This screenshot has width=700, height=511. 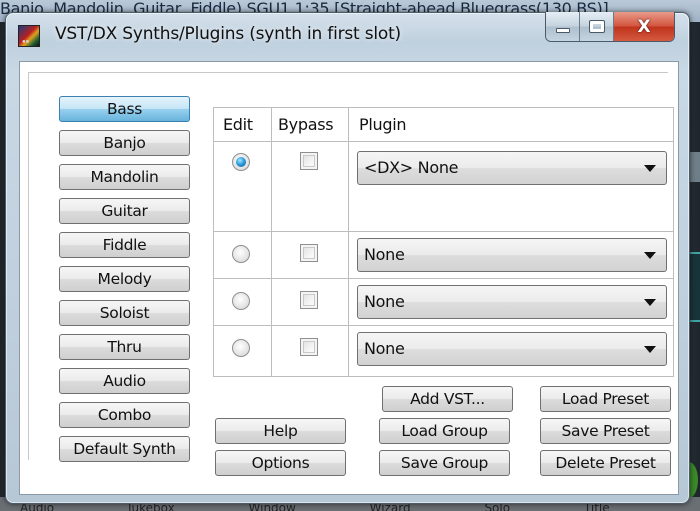 What do you see at coordinates (444, 431) in the screenshot?
I see `load-group-button: Load Group` at bounding box center [444, 431].